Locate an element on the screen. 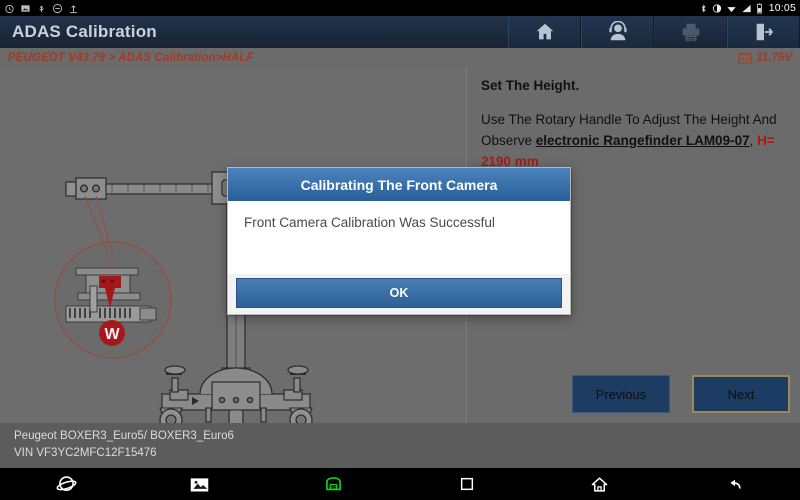  battery-voltage-icon is located at coordinates (745, 58).